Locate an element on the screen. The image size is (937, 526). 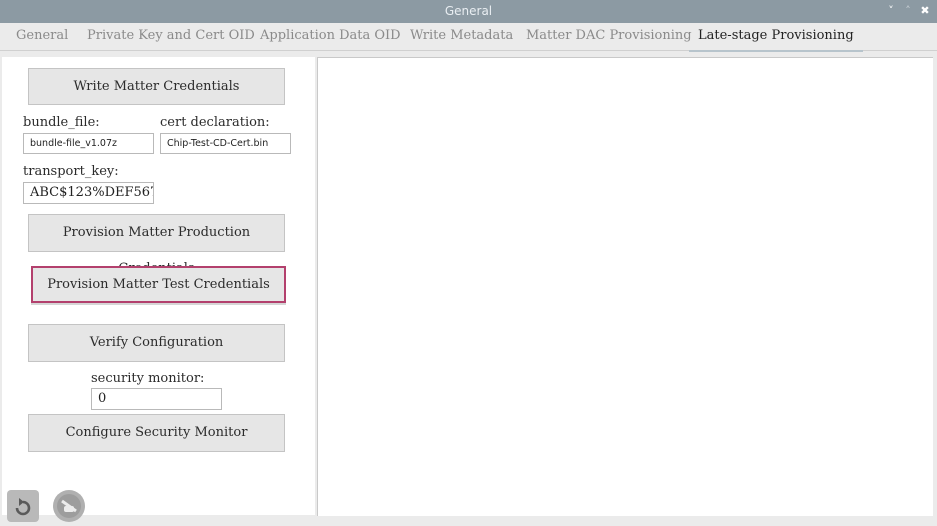
provision-test-credentials-button: Provision Matter Test Credentials is located at coordinates (158, 284).